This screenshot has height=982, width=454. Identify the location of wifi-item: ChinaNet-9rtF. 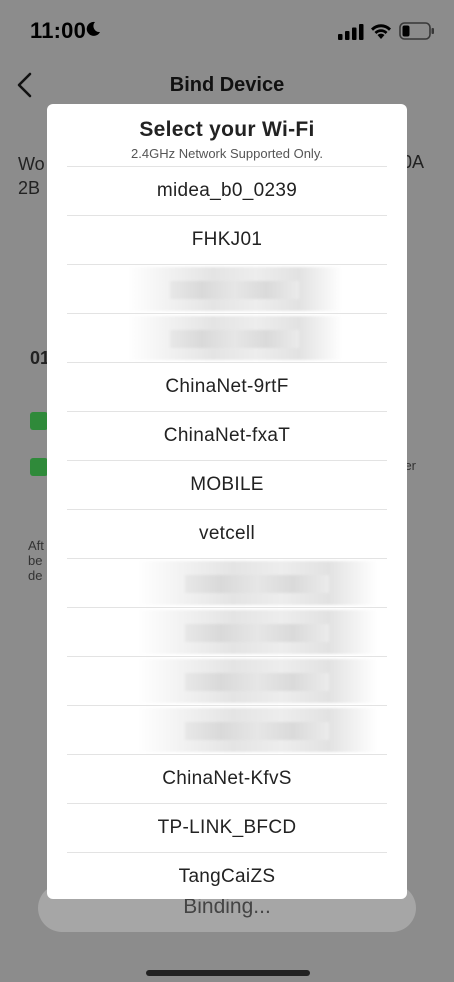
(227, 386).